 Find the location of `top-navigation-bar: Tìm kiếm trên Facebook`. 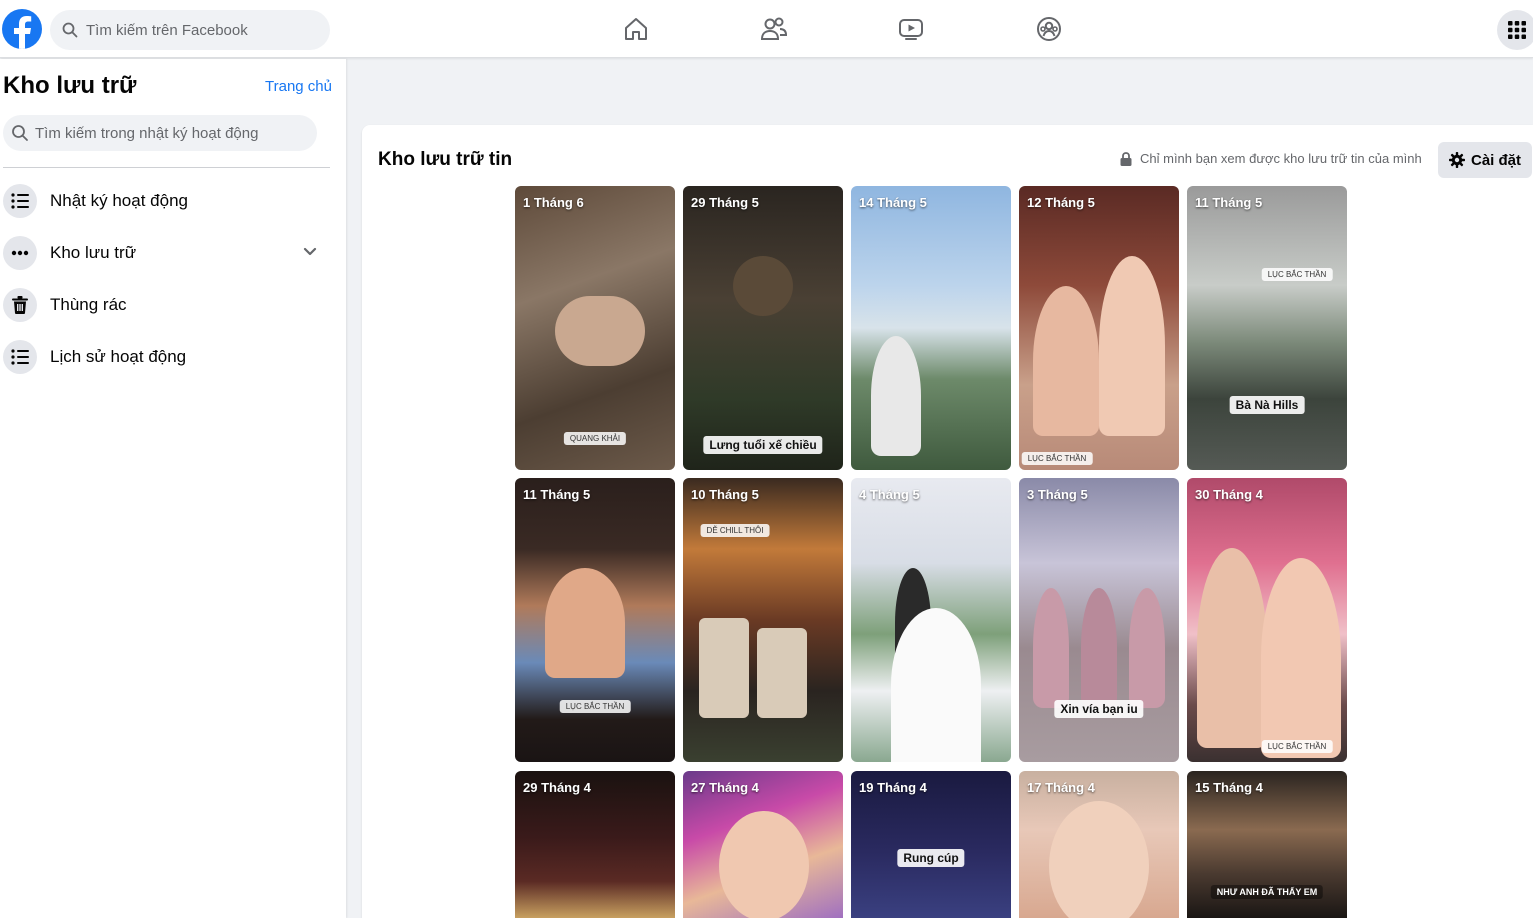

top-navigation-bar: Tìm kiếm trên Facebook is located at coordinates (766, 29).